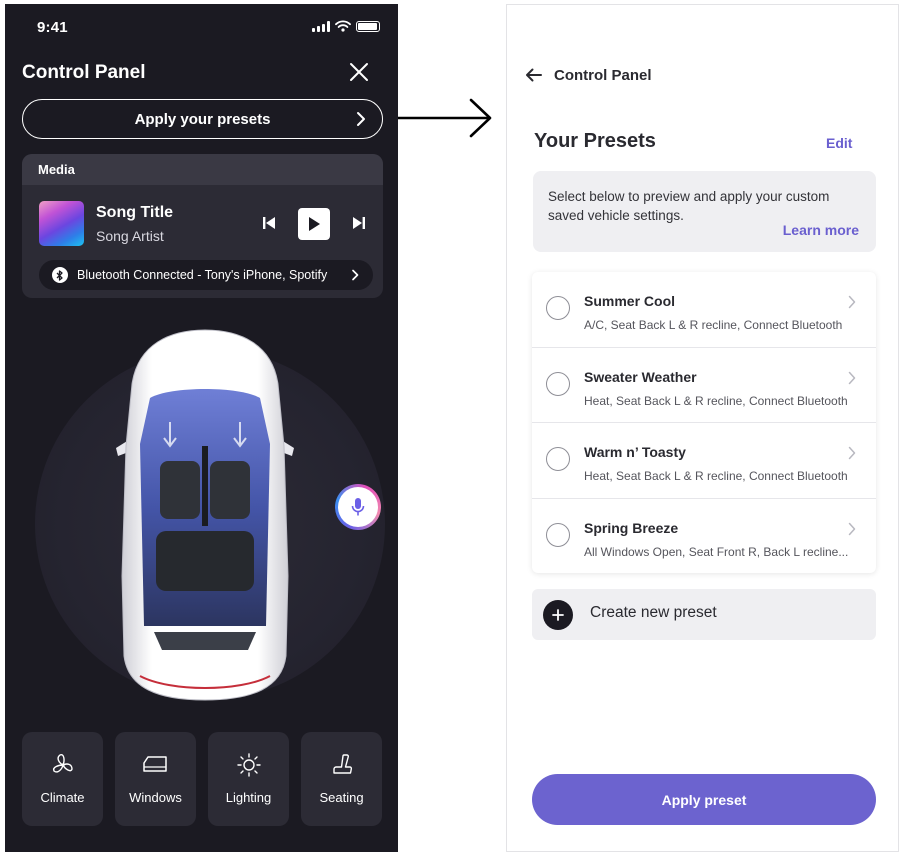 This screenshot has width=905, height=856. Describe the element at coordinates (359, 223) in the screenshot. I see `next-track-icon` at that location.